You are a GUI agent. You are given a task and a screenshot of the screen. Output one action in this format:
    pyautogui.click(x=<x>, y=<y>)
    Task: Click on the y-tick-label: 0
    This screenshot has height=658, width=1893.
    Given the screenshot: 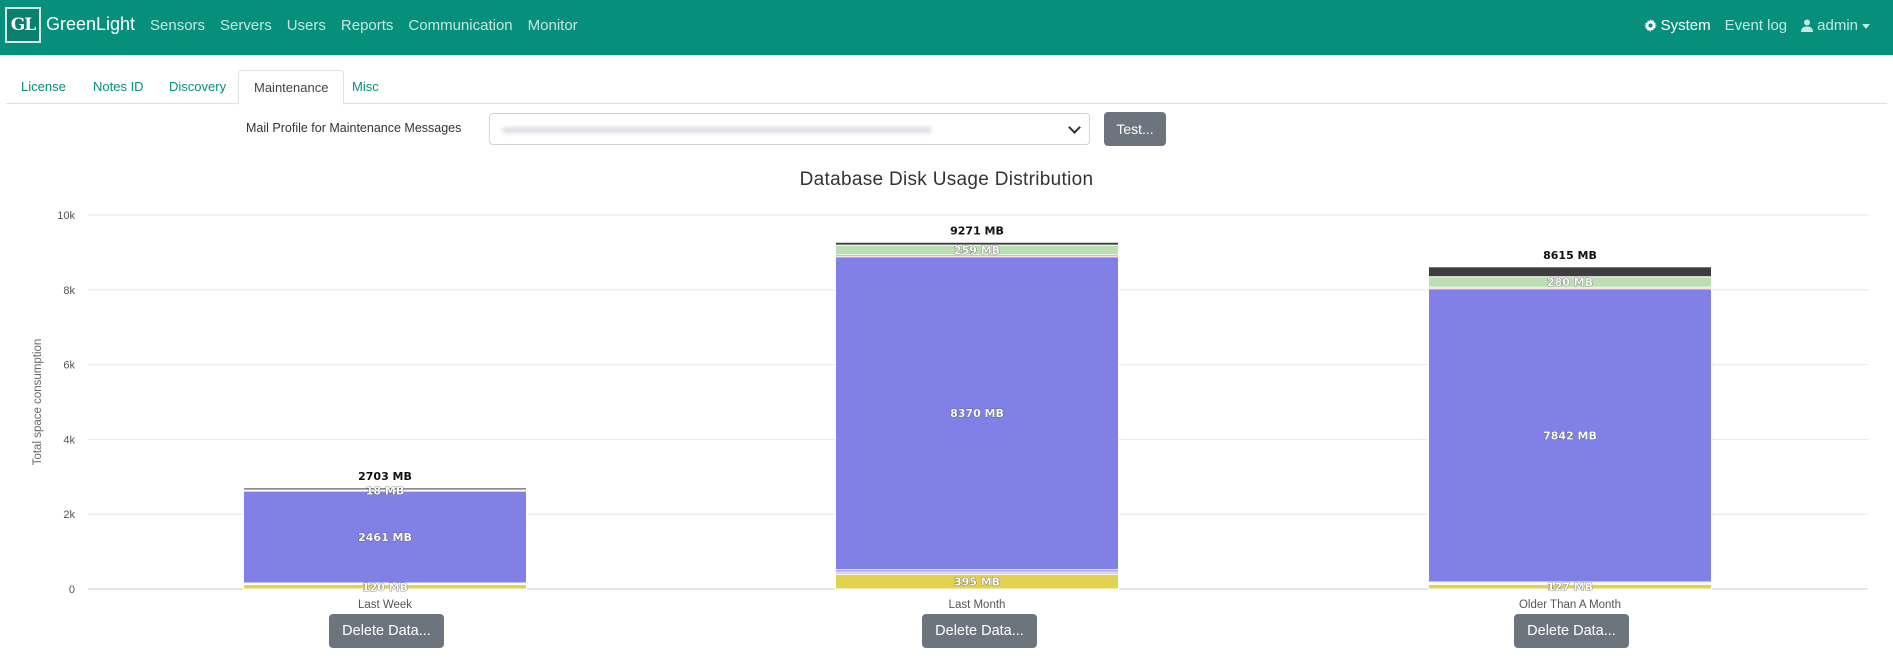 What is the action you would take?
    pyautogui.click(x=72, y=590)
    